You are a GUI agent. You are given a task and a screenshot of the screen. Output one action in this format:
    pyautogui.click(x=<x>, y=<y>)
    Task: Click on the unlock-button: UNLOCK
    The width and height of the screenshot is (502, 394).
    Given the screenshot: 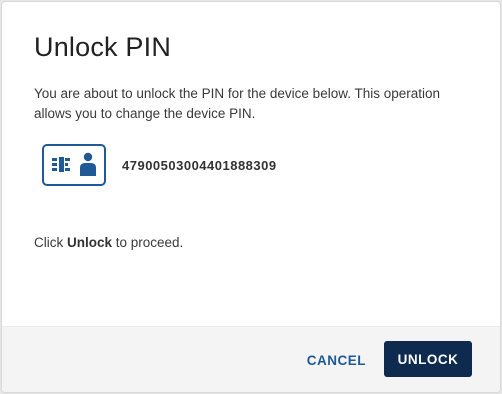 What is the action you would take?
    pyautogui.click(x=428, y=359)
    